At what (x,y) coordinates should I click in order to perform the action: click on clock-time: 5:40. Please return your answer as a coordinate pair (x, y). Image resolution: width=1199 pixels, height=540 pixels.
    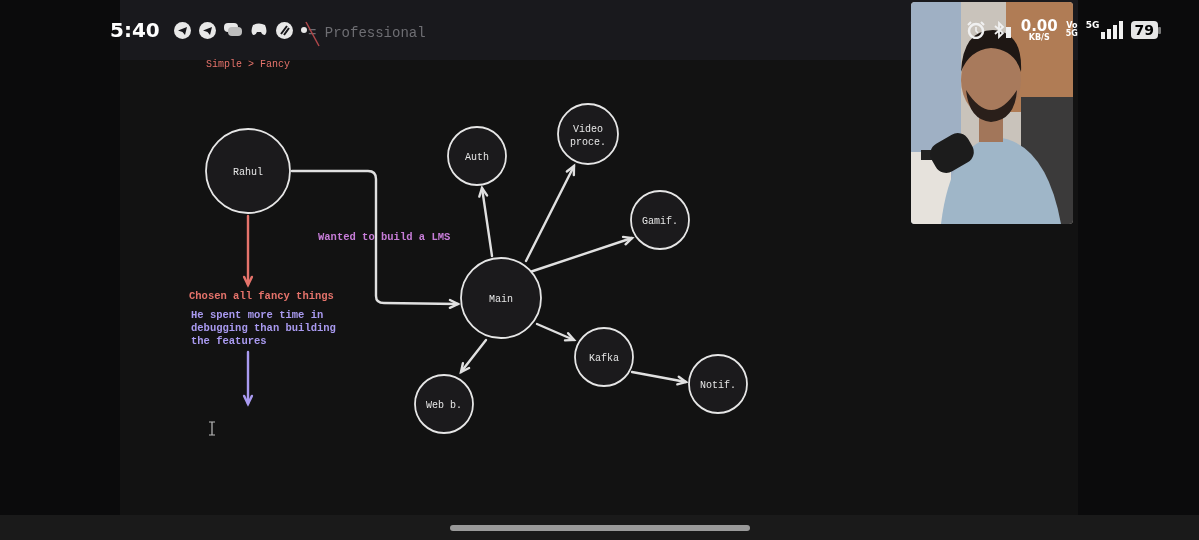
    Looking at the image, I should click on (135, 30).